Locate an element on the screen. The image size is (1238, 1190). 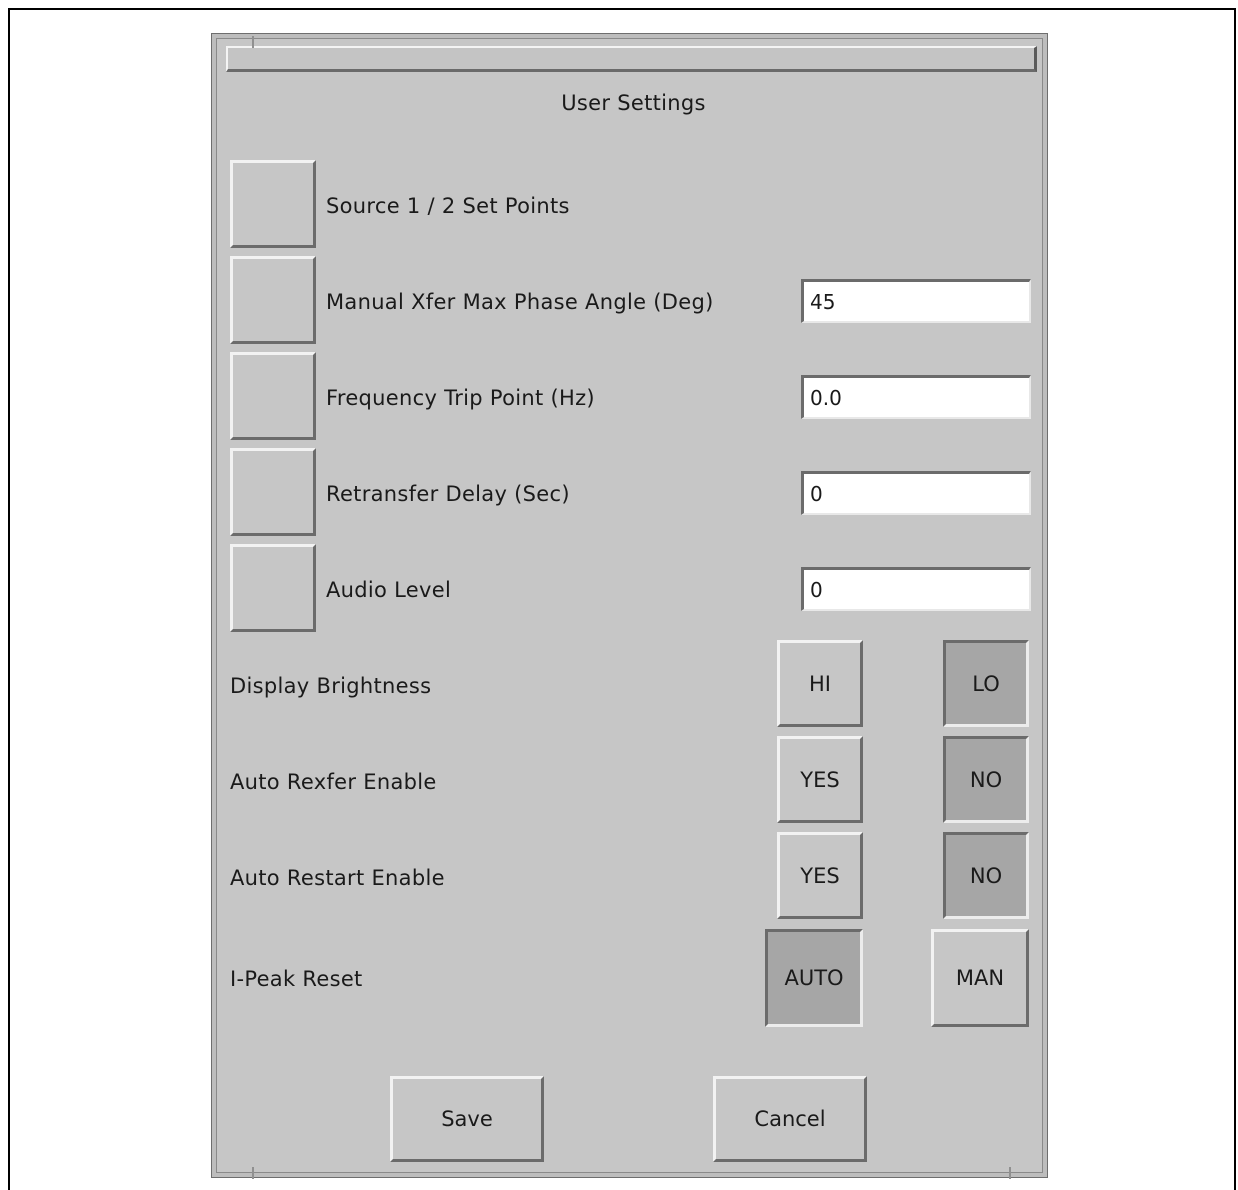
i-peak-man-button: MAN is located at coordinates (980, 978).